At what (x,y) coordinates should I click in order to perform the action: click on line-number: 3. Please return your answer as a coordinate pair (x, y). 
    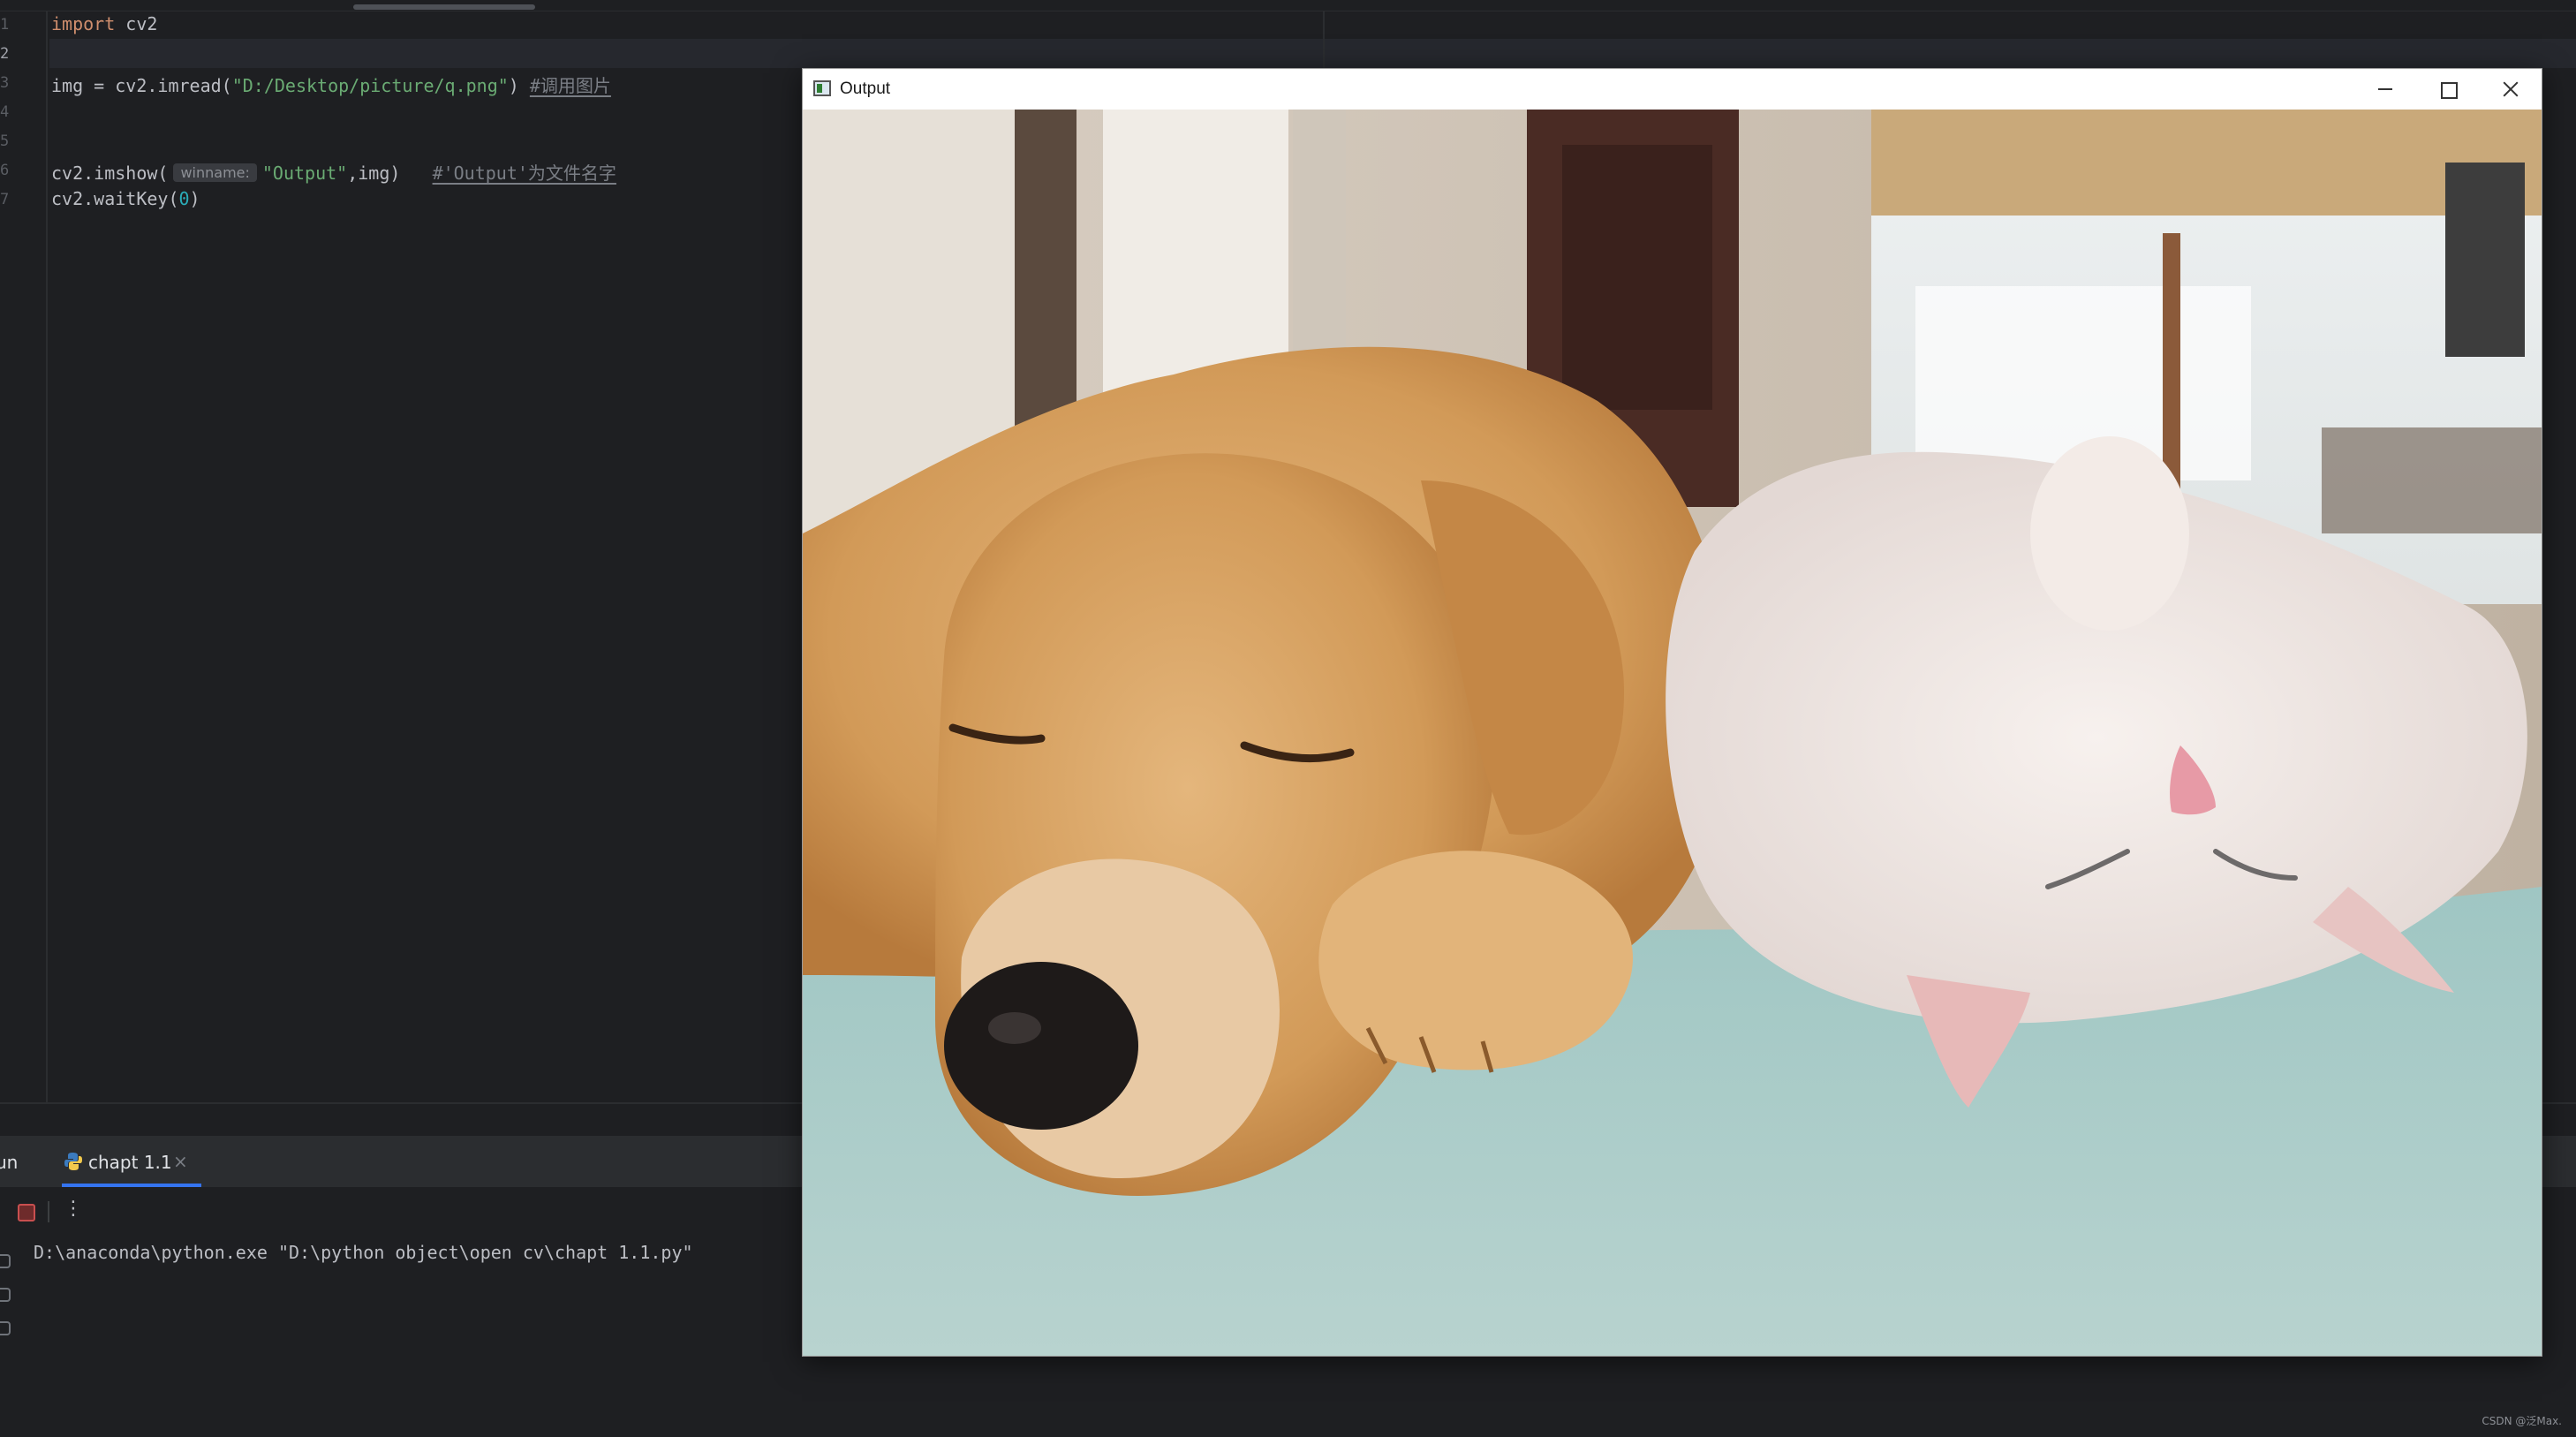
    Looking at the image, I should click on (5, 83).